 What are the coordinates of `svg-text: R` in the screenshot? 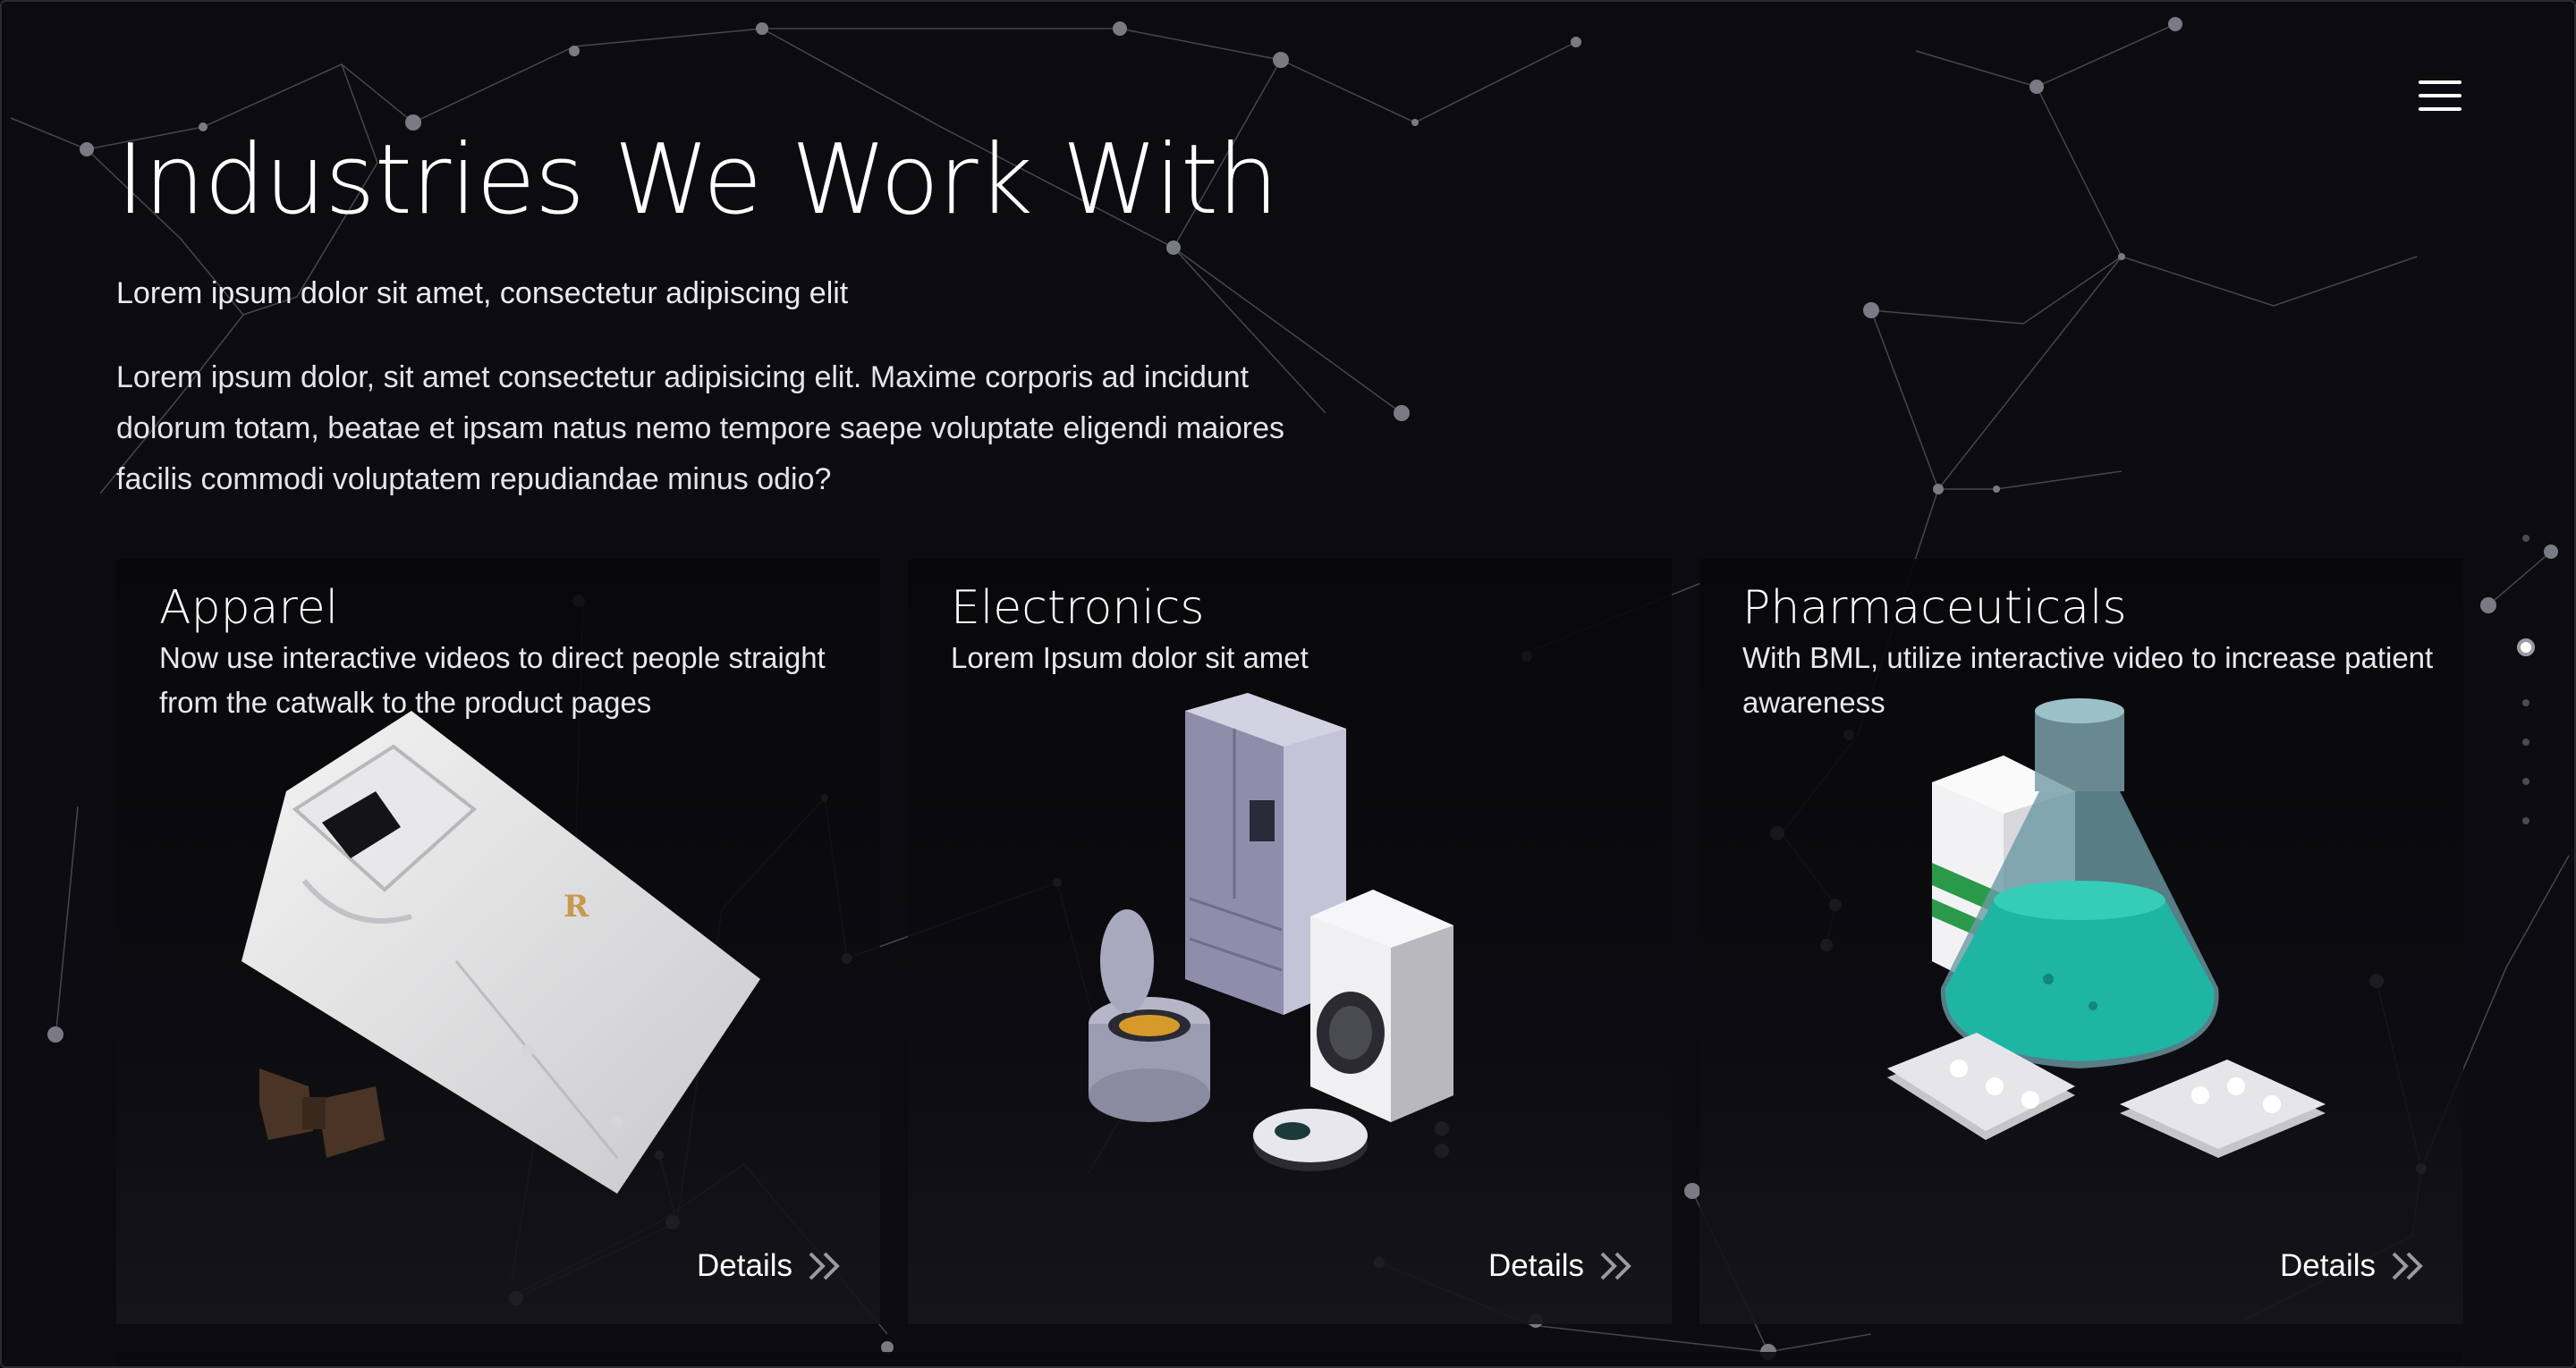 It's located at (576, 907).